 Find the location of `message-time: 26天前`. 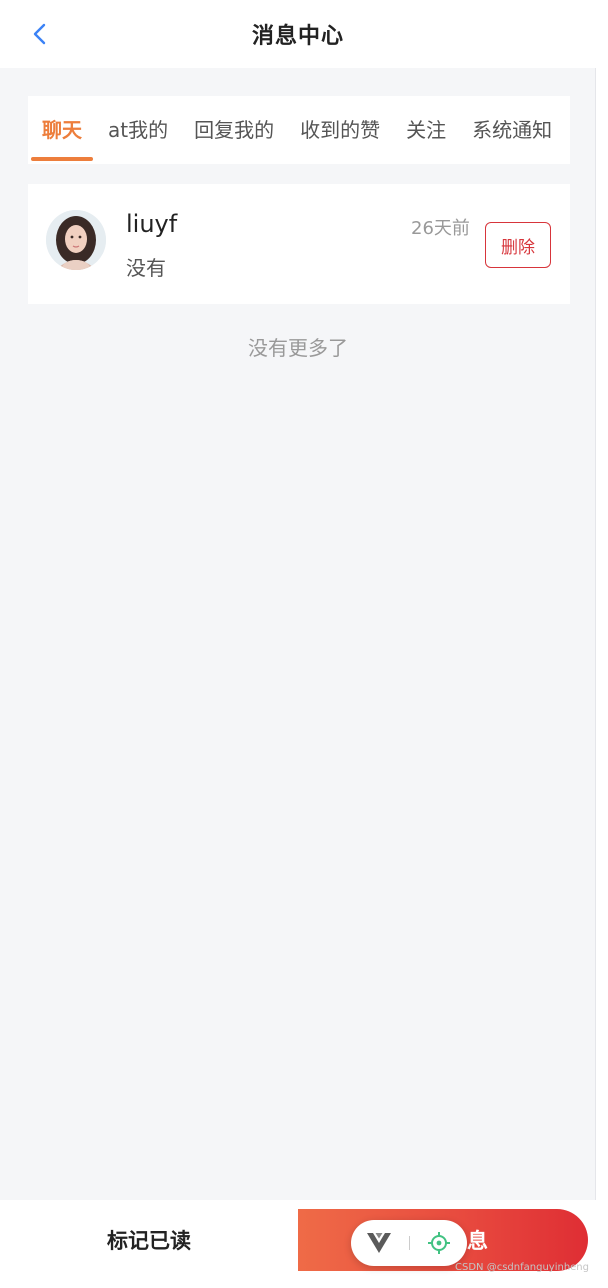

message-time: 26天前 is located at coordinates (440, 228).